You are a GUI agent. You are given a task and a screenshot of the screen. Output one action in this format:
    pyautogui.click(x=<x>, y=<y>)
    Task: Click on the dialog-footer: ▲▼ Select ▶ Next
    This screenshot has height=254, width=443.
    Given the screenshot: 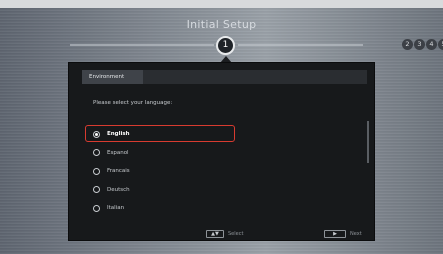 What is the action you would take?
    pyautogui.click(x=222, y=235)
    